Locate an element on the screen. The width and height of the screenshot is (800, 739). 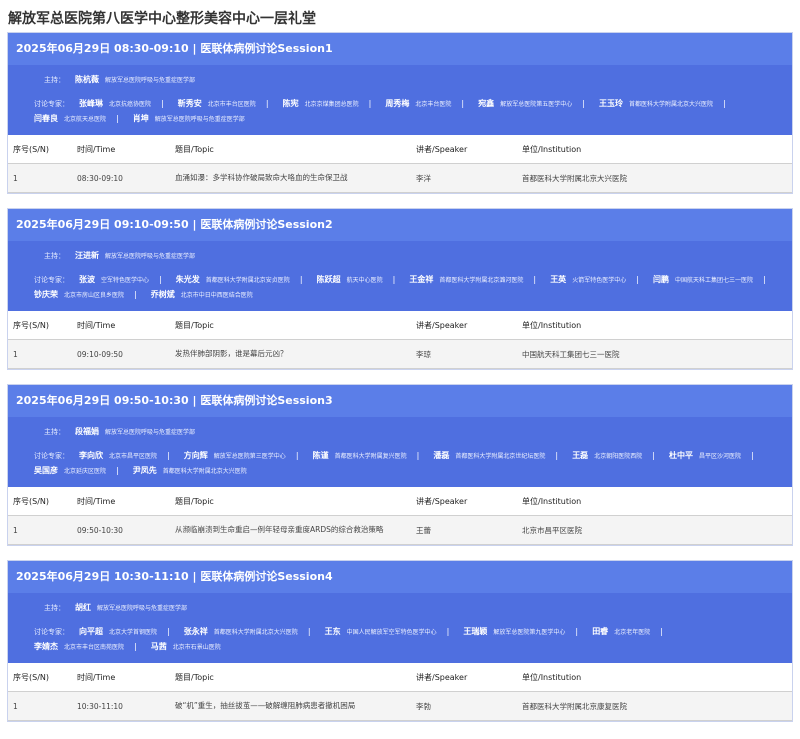
expert-org: 北京市丰台区医院 is located at coordinates (231, 104).